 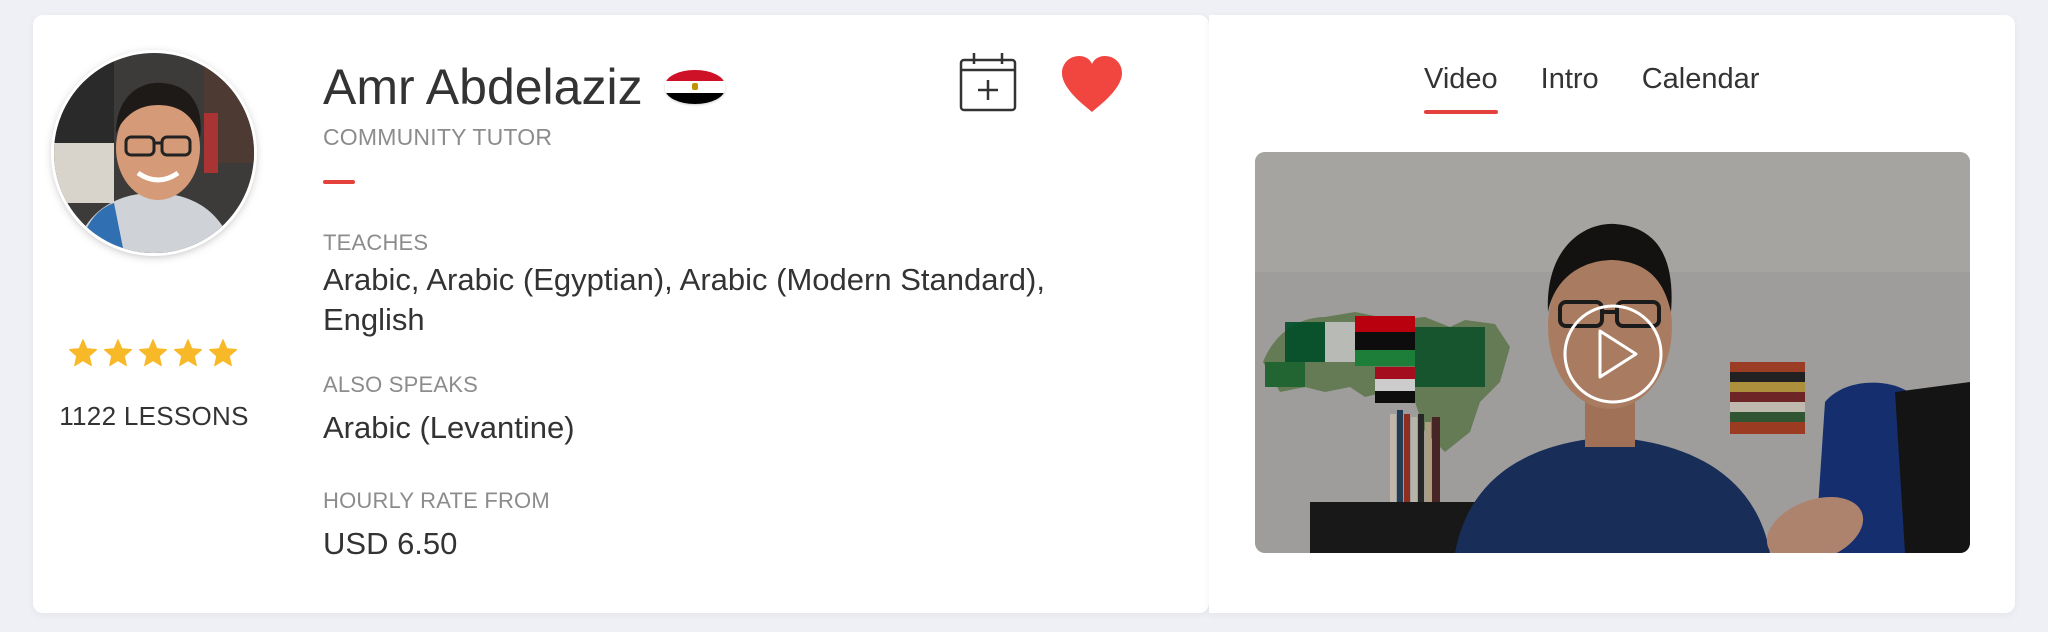 I want to click on play-icon, so click(x=1613, y=354).